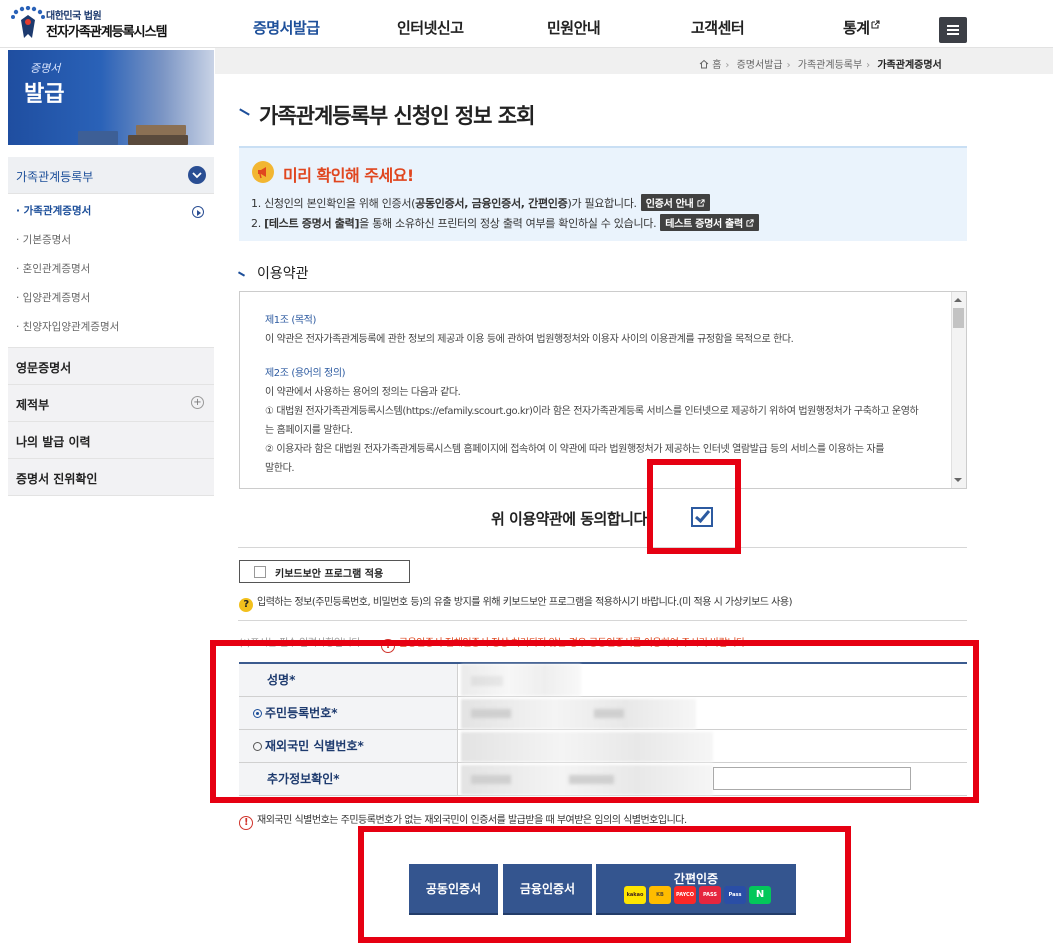 The height and width of the screenshot is (948, 1053). Describe the element at coordinates (453, 889) in the screenshot. I see `joint-cert-button: 공동인증서` at that location.